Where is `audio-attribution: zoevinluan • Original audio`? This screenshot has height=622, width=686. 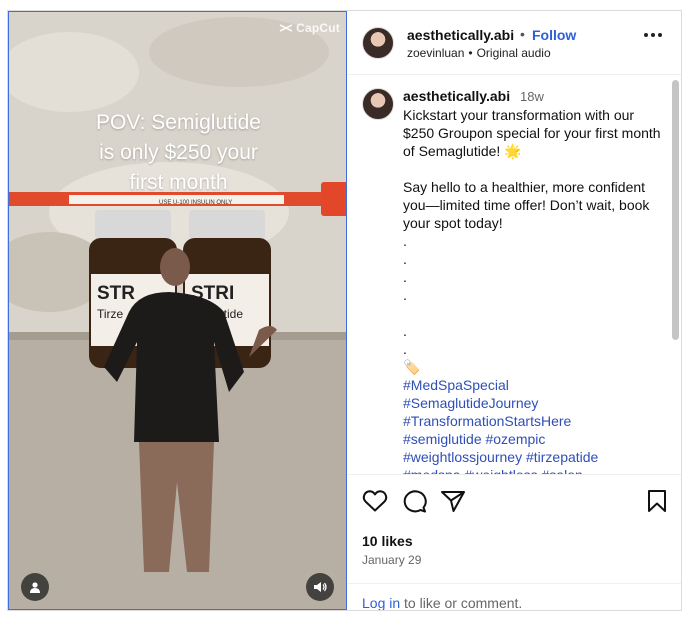
audio-attribution: zoevinluan • Original audio is located at coordinates (479, 53).